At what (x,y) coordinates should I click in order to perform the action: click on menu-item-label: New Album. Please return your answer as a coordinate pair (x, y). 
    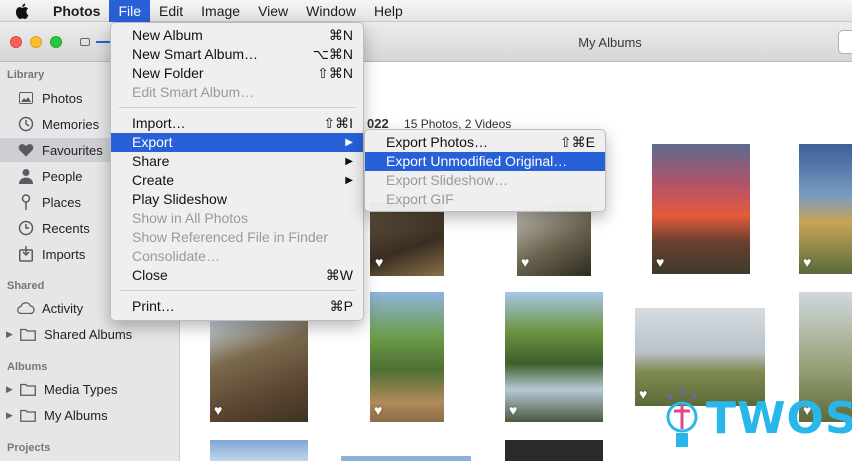
    Looking at the image, I should click on (167, 35).